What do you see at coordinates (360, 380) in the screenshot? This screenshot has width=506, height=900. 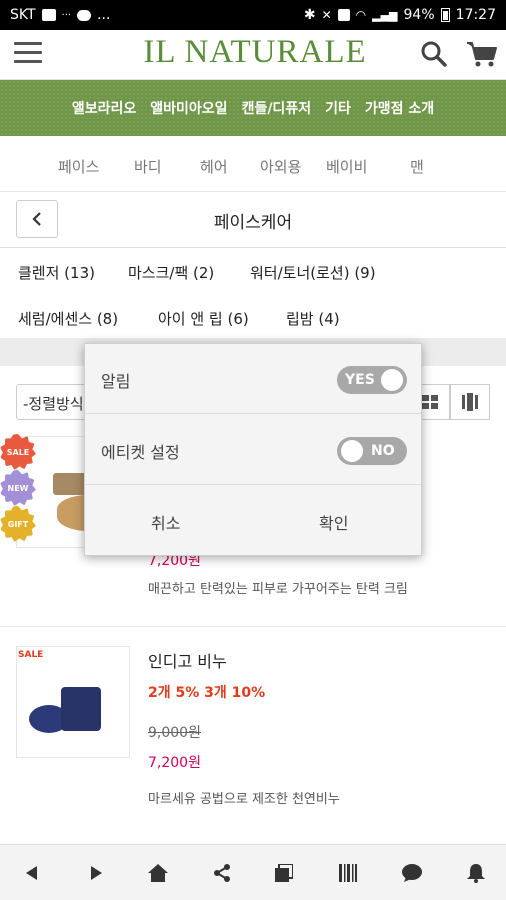 I see `toggle-state: YES` at bounding box center [360, 380].